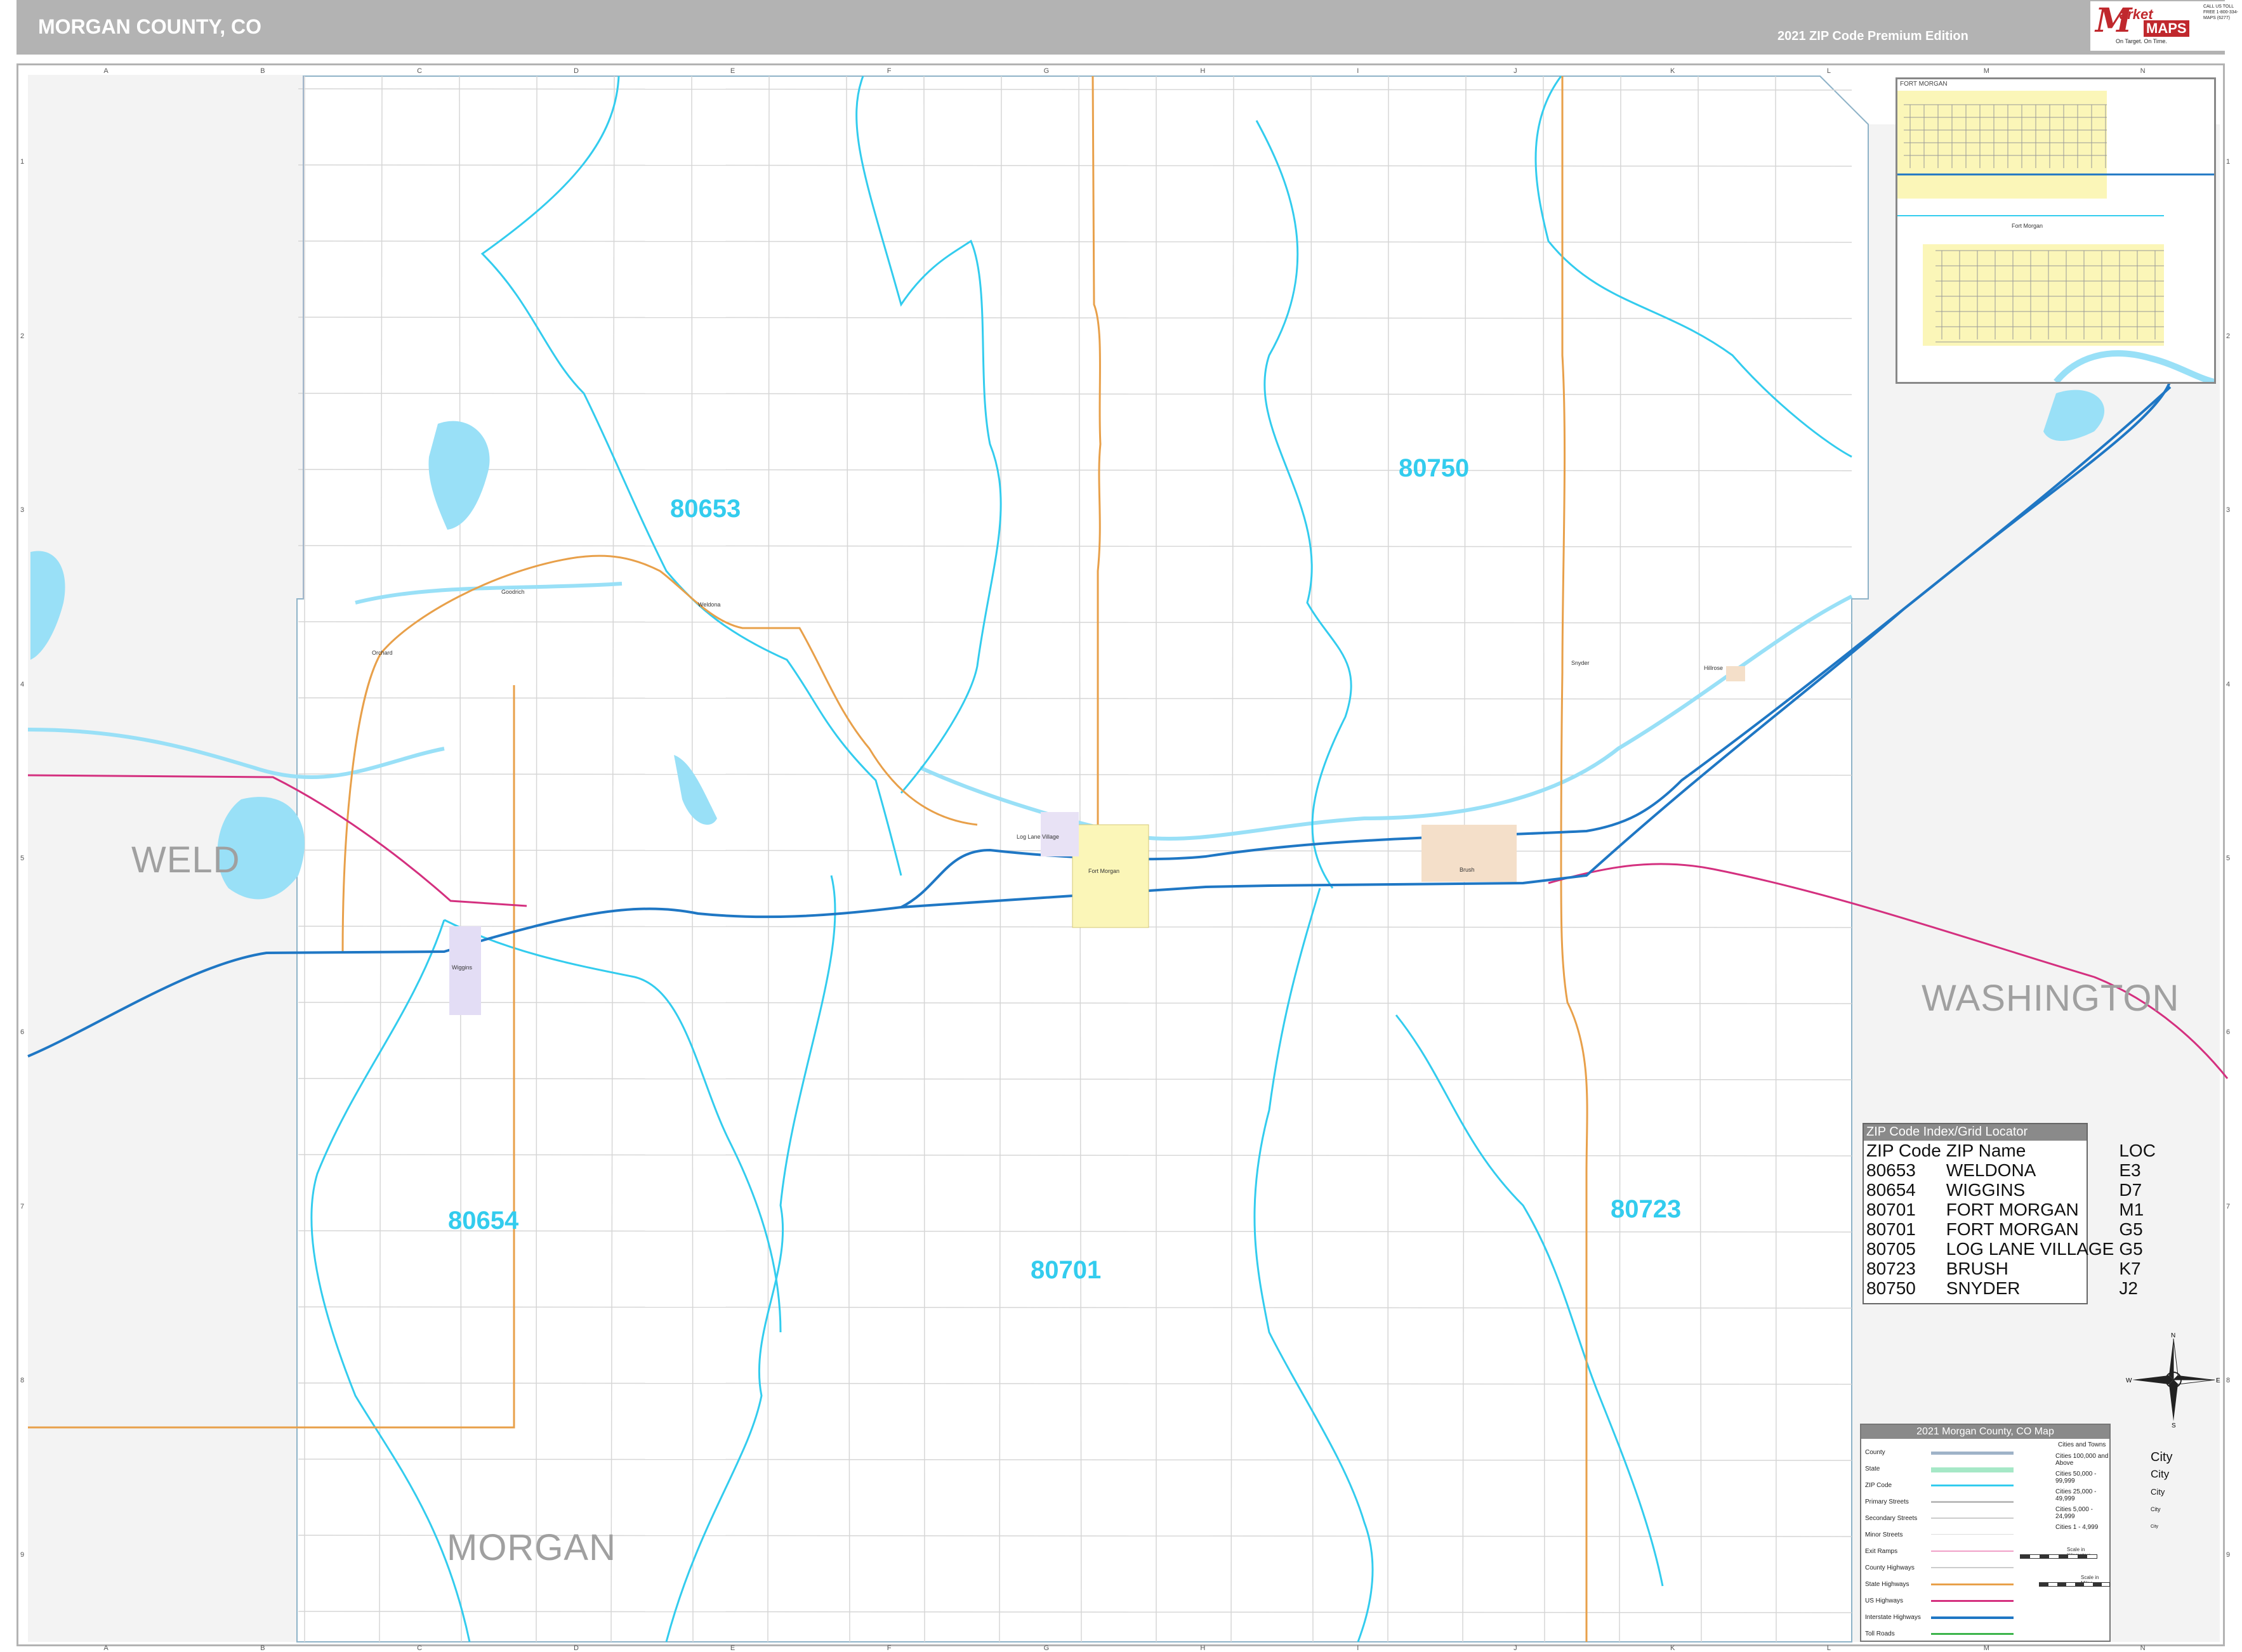 Image resolution: width=2242 pixels, height=1652 pixels. What do you see at coordinates (1972, 1601) in the screenshot?
I see `legend-us-hwy-line` at bounding box center [1972, 1601].